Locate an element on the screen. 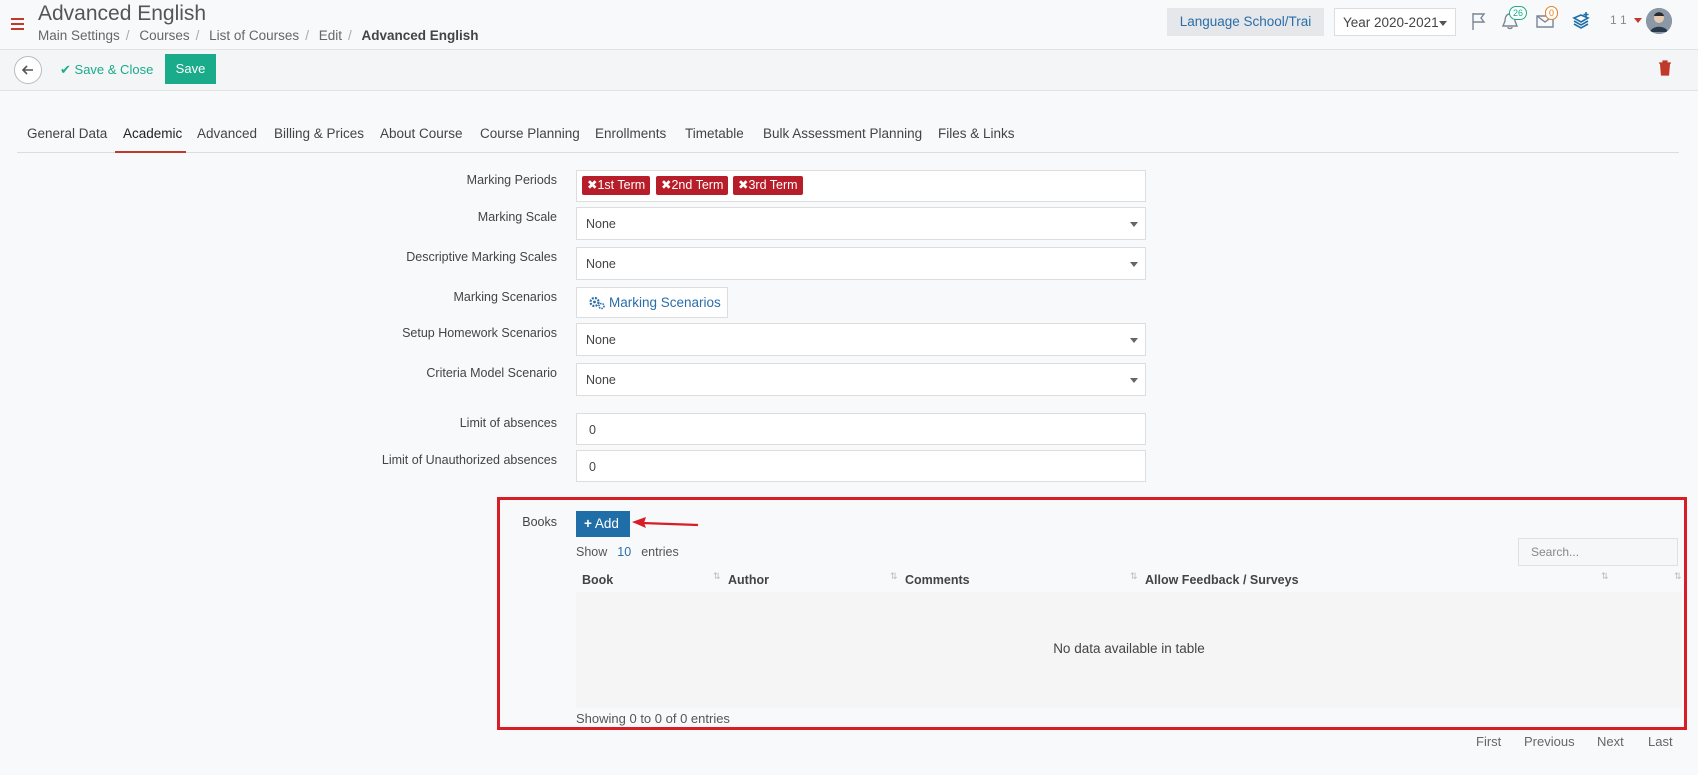 The width and height of the screenshot is (1698, 775). entries-label: entries is located at coordinates (660, 552).